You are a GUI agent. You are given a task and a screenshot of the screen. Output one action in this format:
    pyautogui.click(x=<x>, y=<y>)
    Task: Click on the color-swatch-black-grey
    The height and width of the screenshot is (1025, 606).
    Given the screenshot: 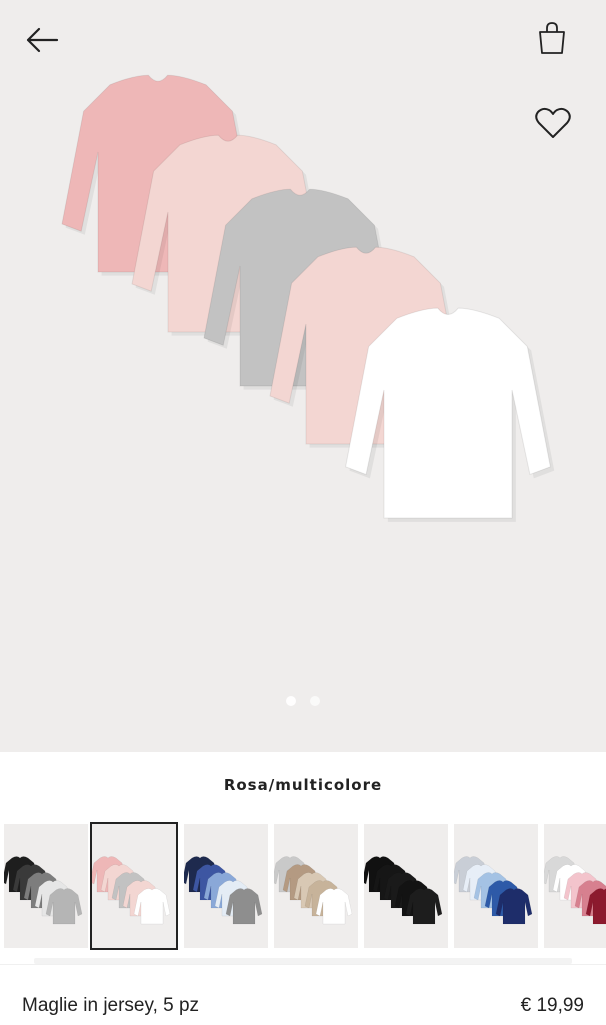 What is the action you would take?
    pyautogui.click(x=46, y=886)
    